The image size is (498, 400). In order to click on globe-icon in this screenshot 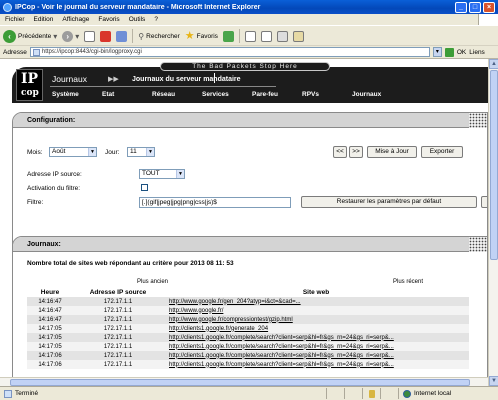, I will do `click(407, 393)`.